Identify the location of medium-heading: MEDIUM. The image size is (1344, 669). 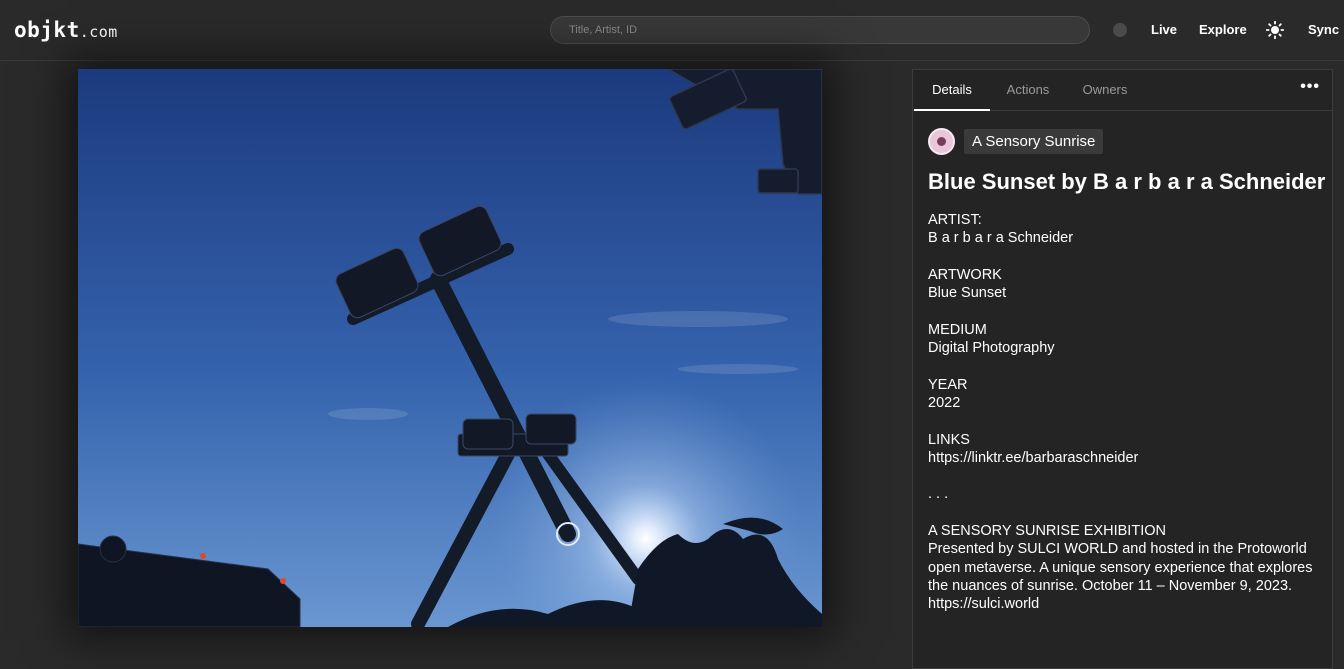
(957, 329).